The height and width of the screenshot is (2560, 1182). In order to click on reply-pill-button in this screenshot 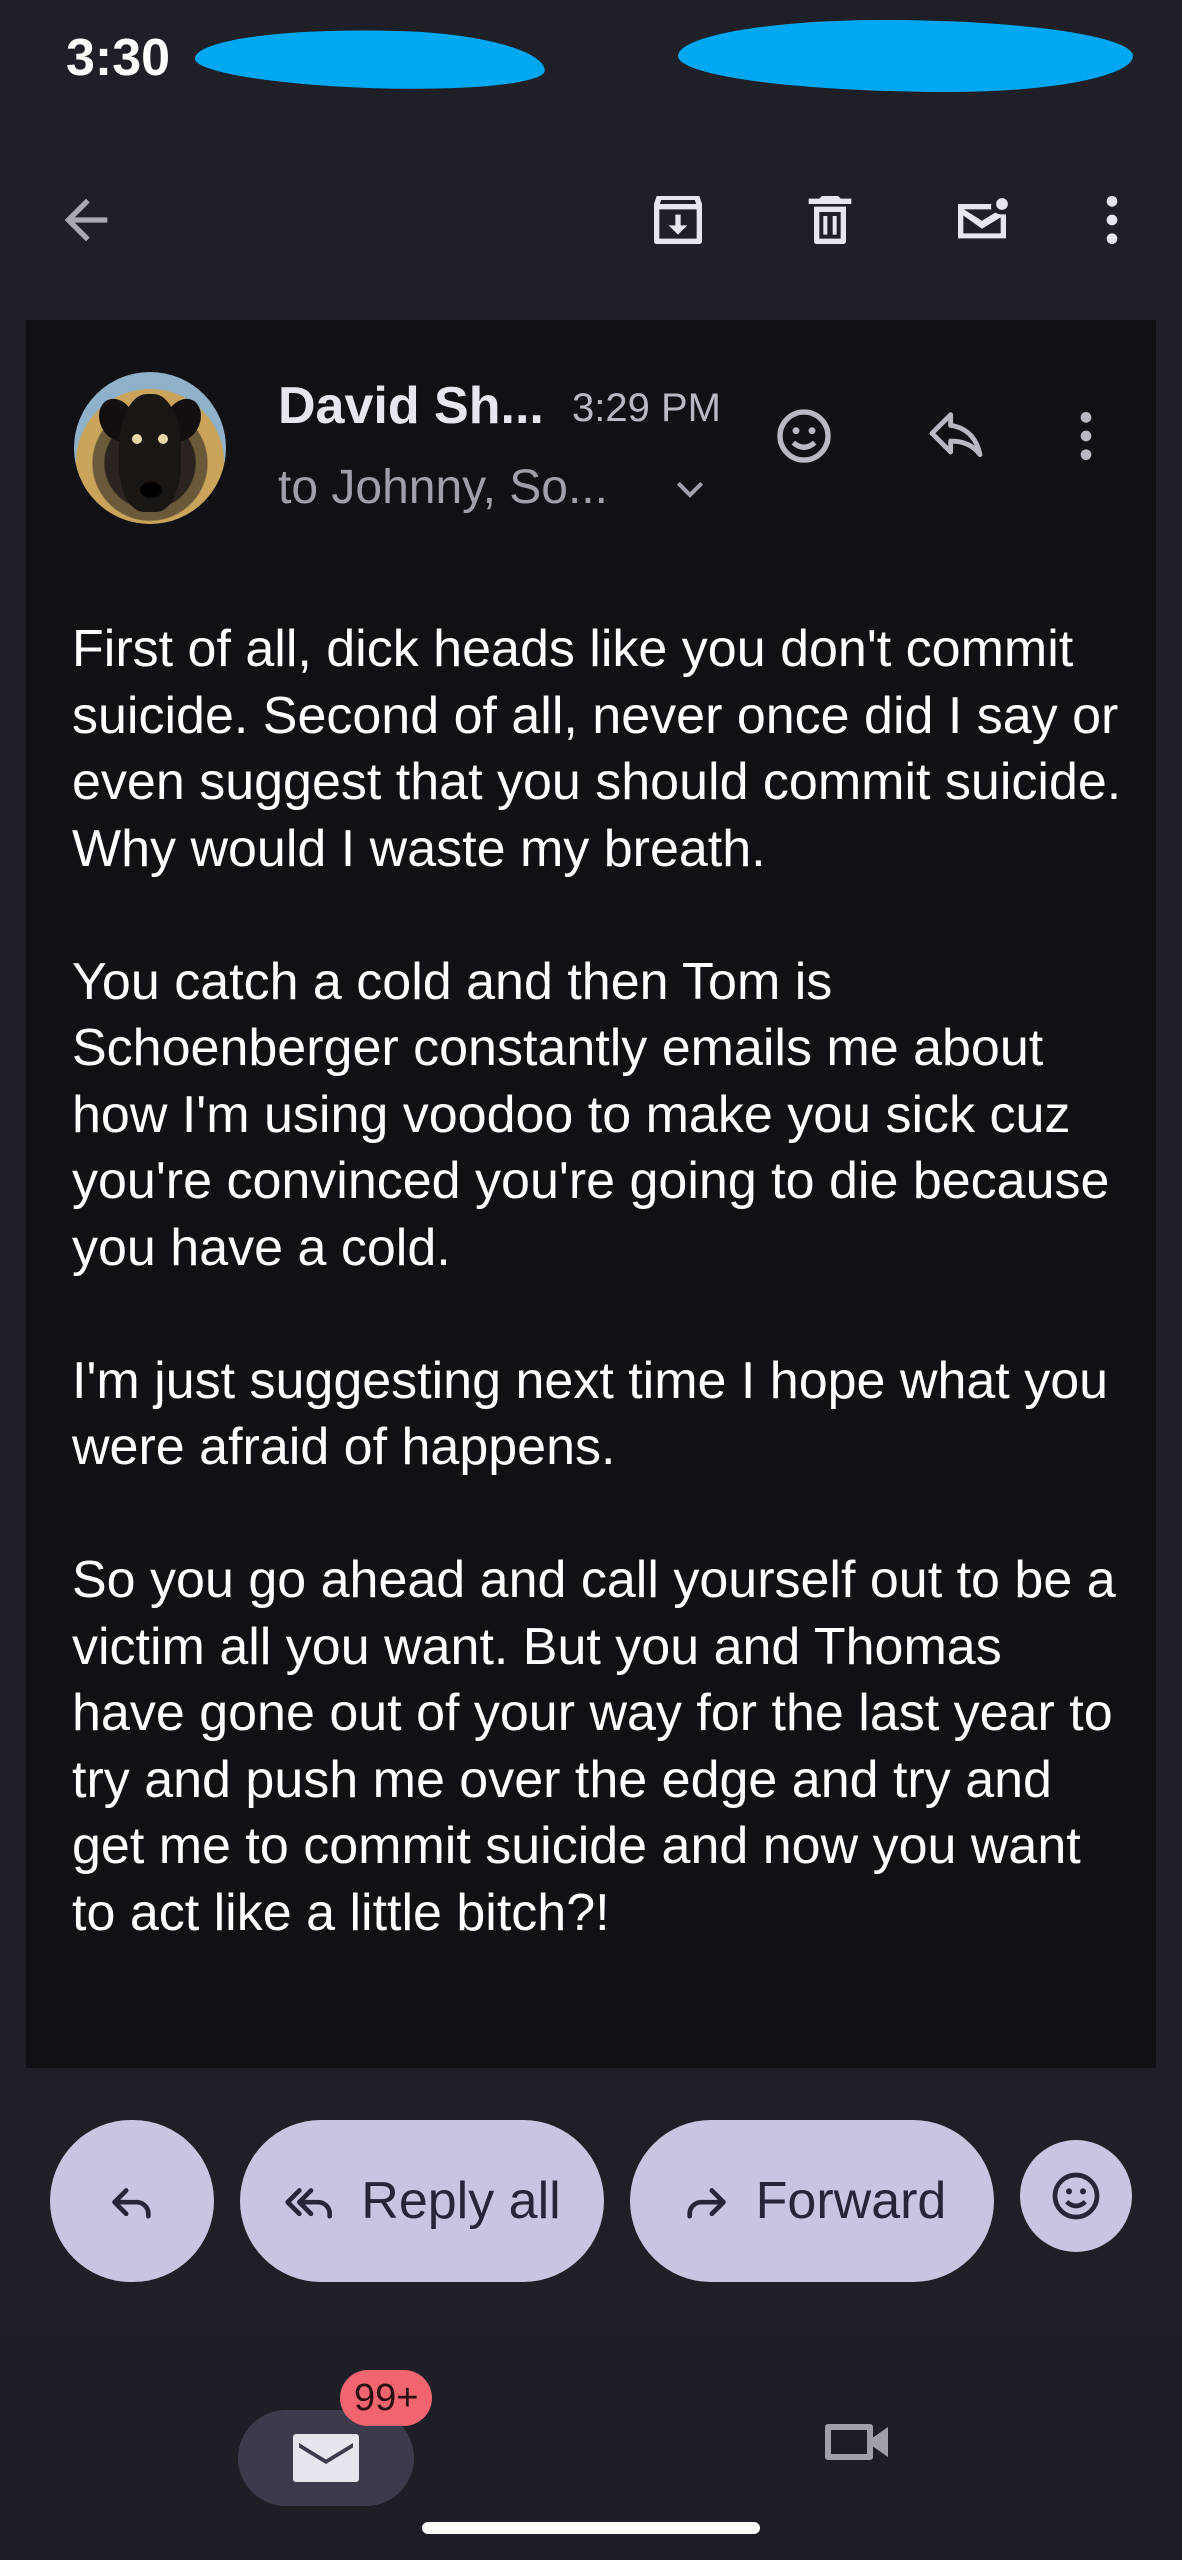, I will do `click(132, 2201)`.